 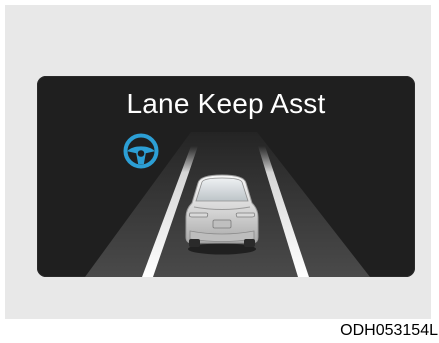 I want to click on car-rear-icon, so click(x=222, y=214).